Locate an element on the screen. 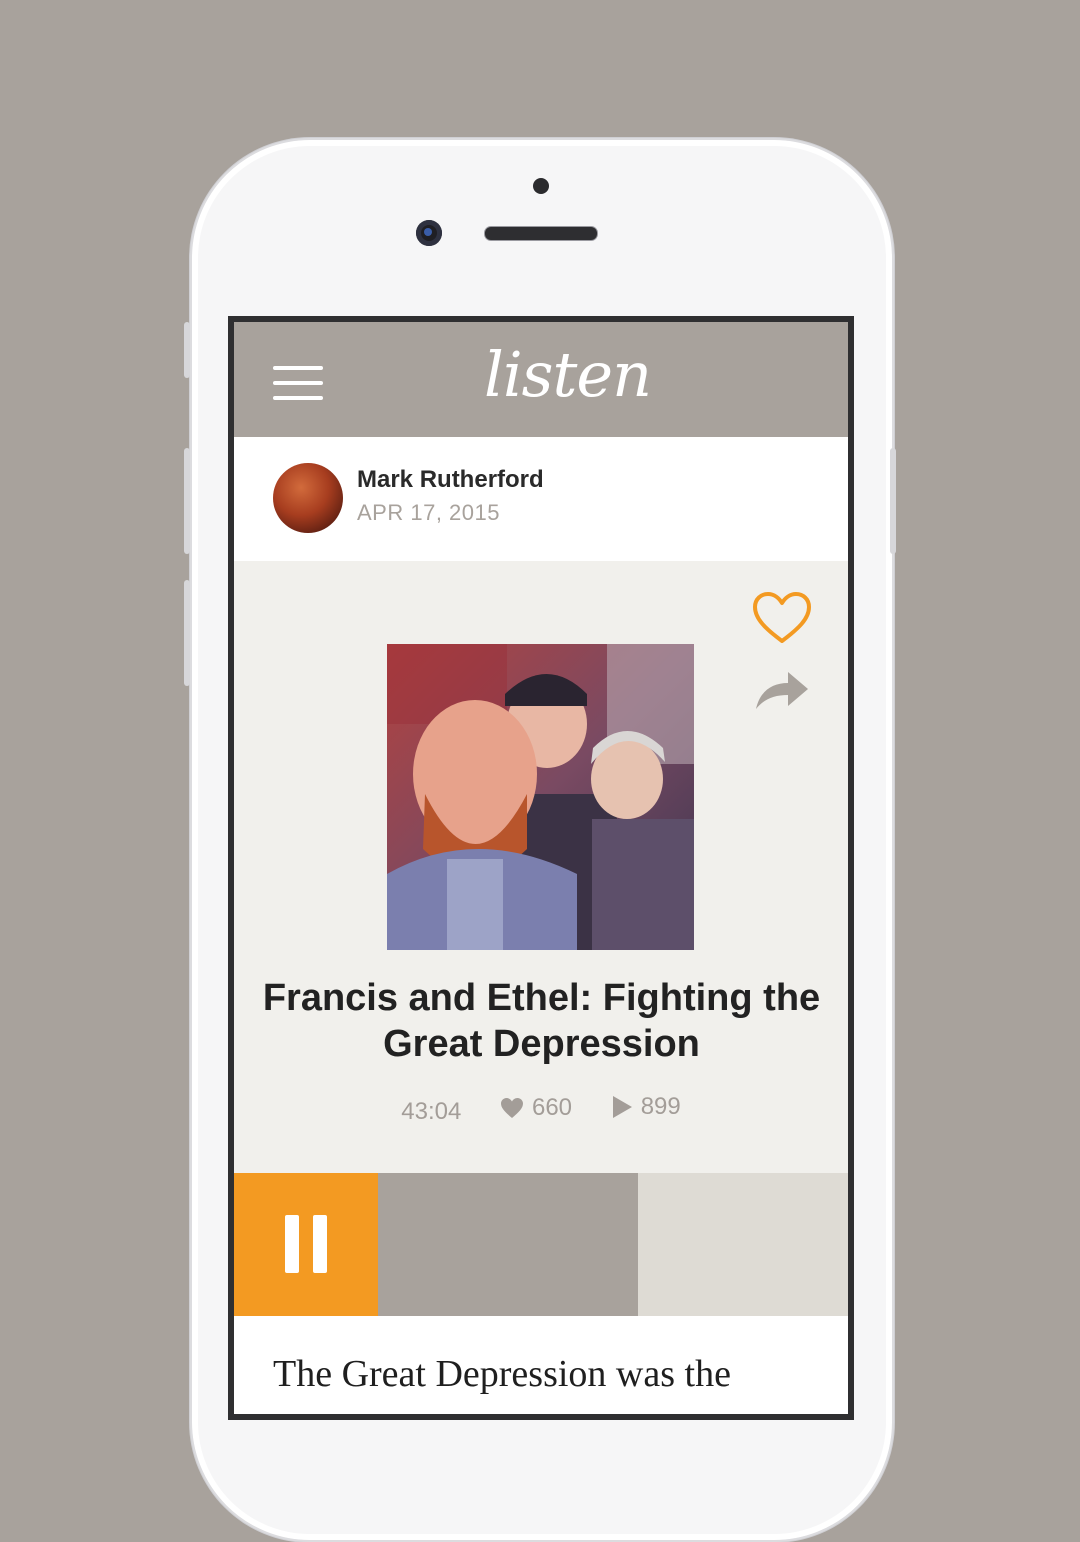 The height and width of the screenshot is (1542, 1080). volume-up-button is located at coordinates (187, 501).